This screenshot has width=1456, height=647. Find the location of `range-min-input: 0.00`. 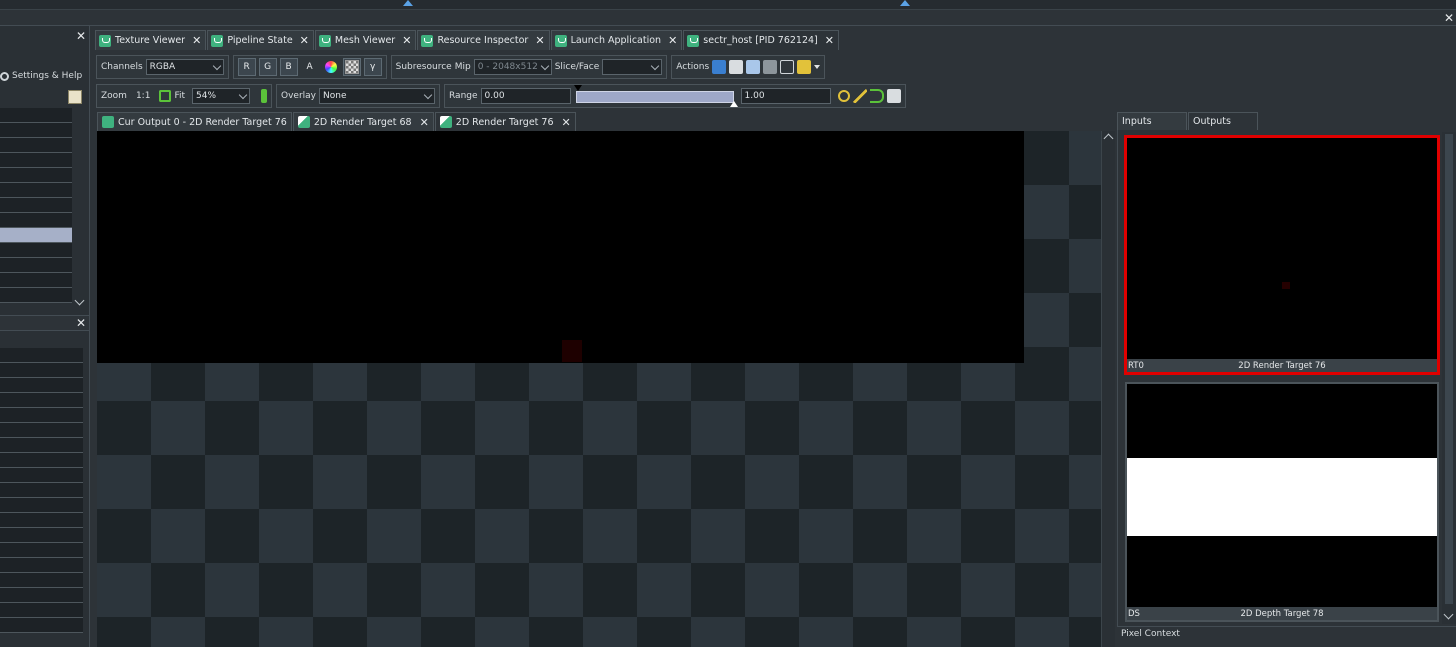

range-min-input: 0.00 is located at coordinates (525, 96).